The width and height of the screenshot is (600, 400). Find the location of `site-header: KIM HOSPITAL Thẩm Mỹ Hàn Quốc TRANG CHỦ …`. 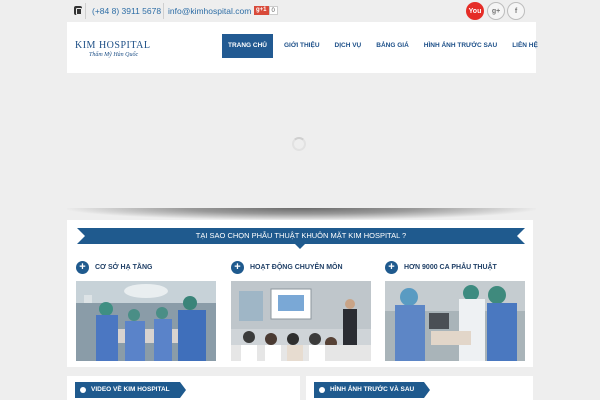

site-header: KIM HOSPITAL Thẩm Mỹ Hàn Quốc TRANG CHỦ … is located at coordinates (302, 47).